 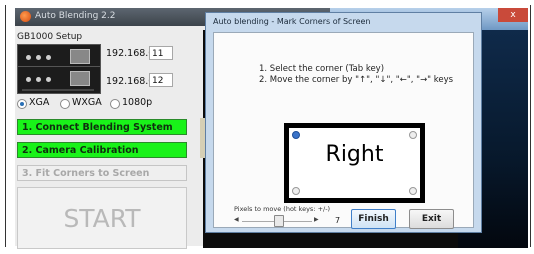 I want to click on corner-bottom-right-handle, so click(x=413, y=191).